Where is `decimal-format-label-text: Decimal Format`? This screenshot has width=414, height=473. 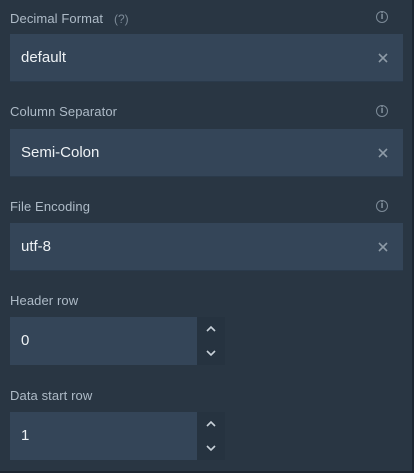 decimal-format-label-text: Decimal Format is located at coordinates (57, 18).